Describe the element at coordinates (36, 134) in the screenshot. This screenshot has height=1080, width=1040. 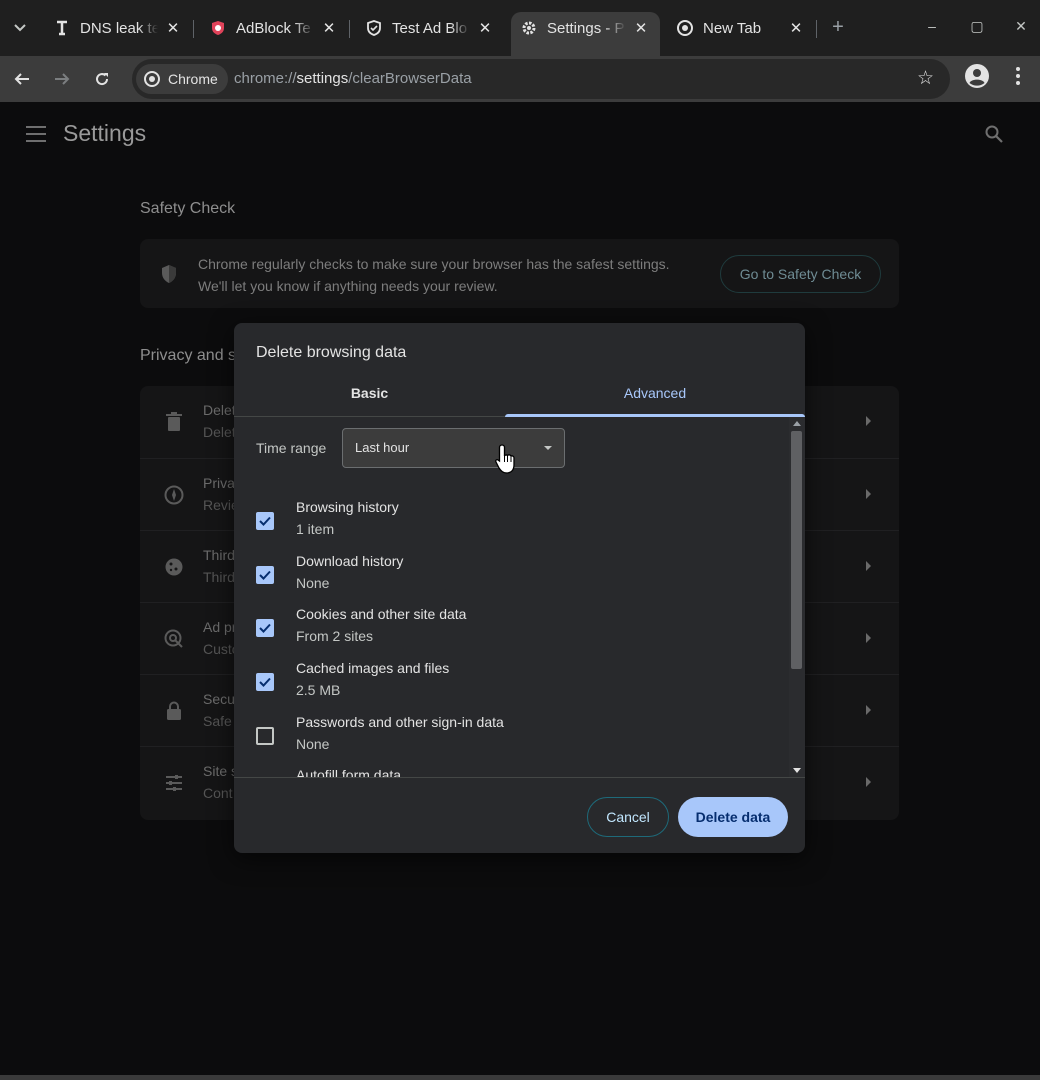
I see `menu-hamburger-icon` at that location.